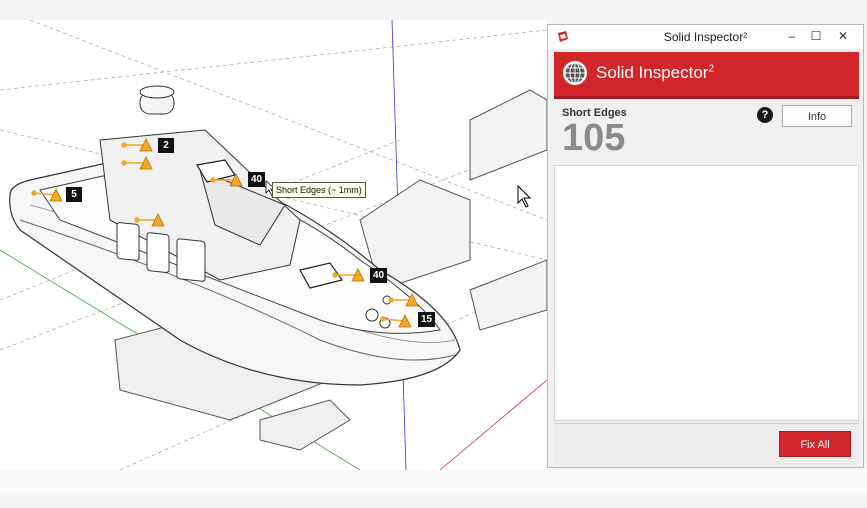 The height and width of the screenshot is (508, 867). Describe the element at coordinates (594, 138) in the screenshot. I see `result-count: 105` at that location.